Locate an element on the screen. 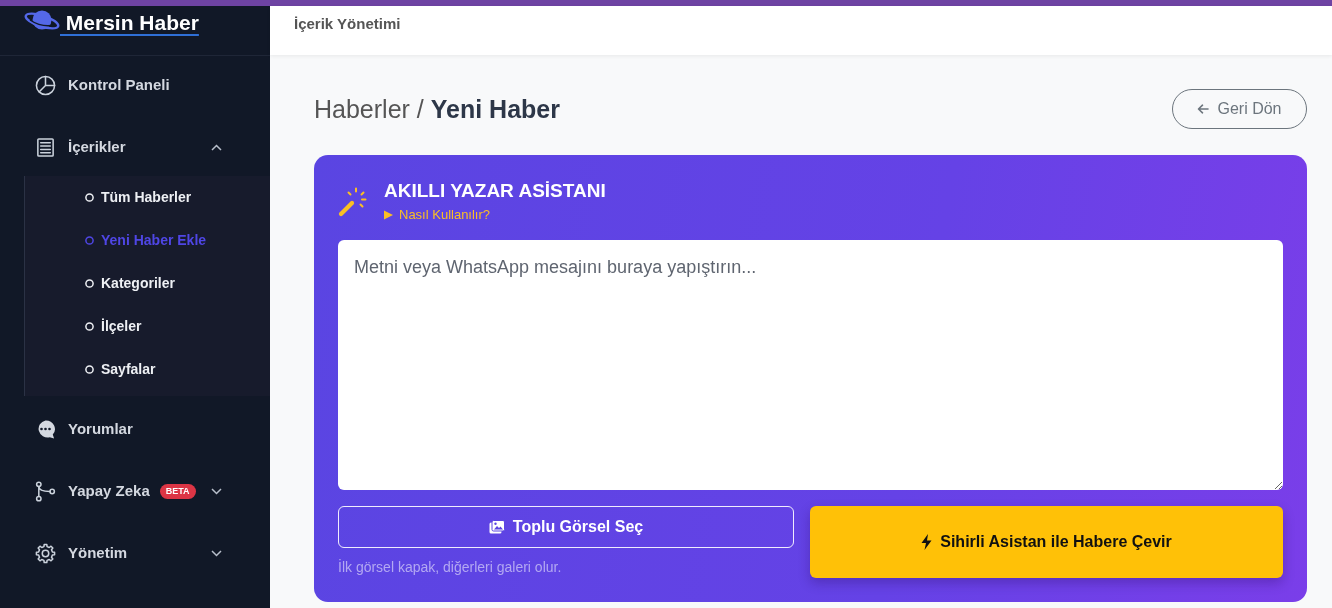 Image resolution: width=1332 pixels, height=608 pixels. submenu-item: Tüm Haberler is located at coordinates (147, 197).